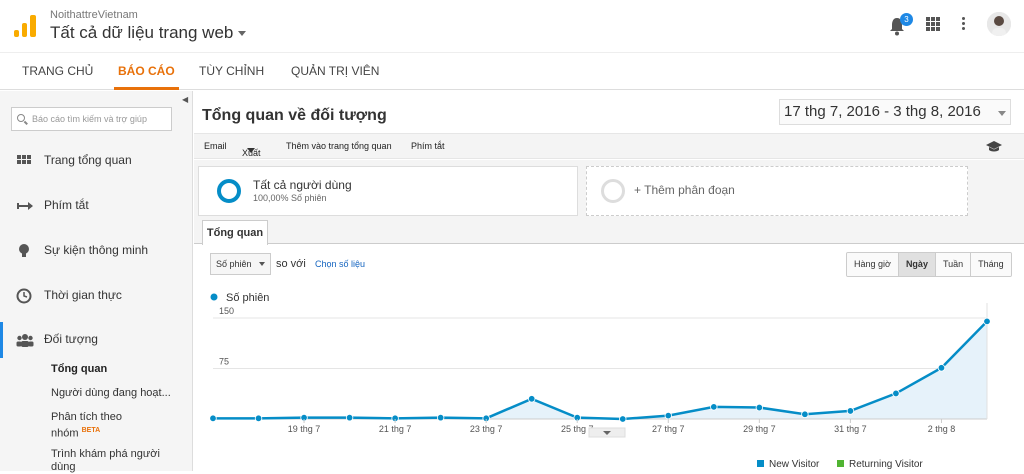  What do you see at coordinates (340, 264) in the screenshot?
I see `choose-metric-link: Chọn số liệu` at bounding box center [340, 264].